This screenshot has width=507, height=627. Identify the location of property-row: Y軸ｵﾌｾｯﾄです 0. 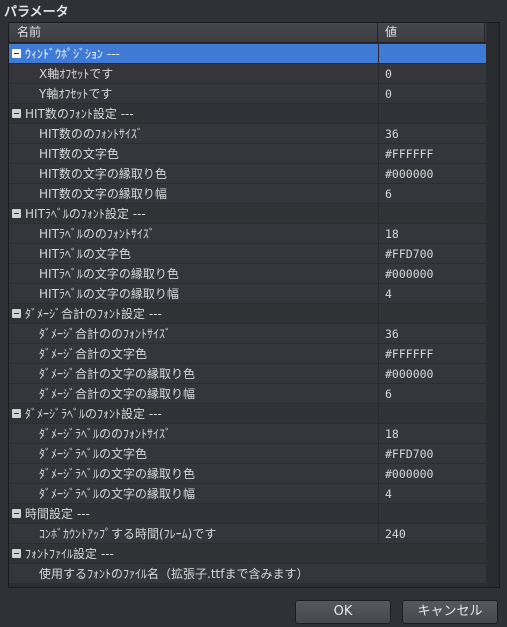
(254, 94).